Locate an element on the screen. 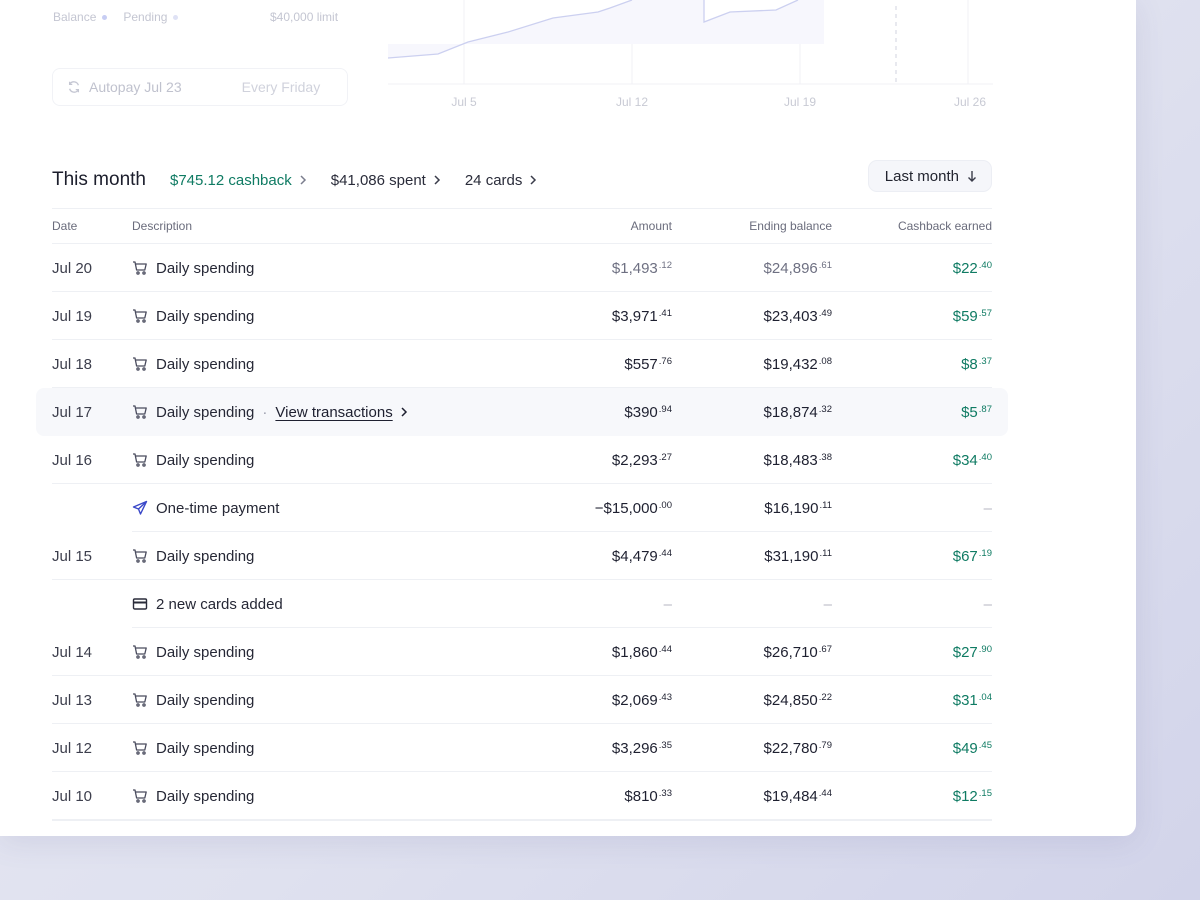 The width and height of the screenshot is (1200, 900). page-title: This month is located at coordinates (99, 179).